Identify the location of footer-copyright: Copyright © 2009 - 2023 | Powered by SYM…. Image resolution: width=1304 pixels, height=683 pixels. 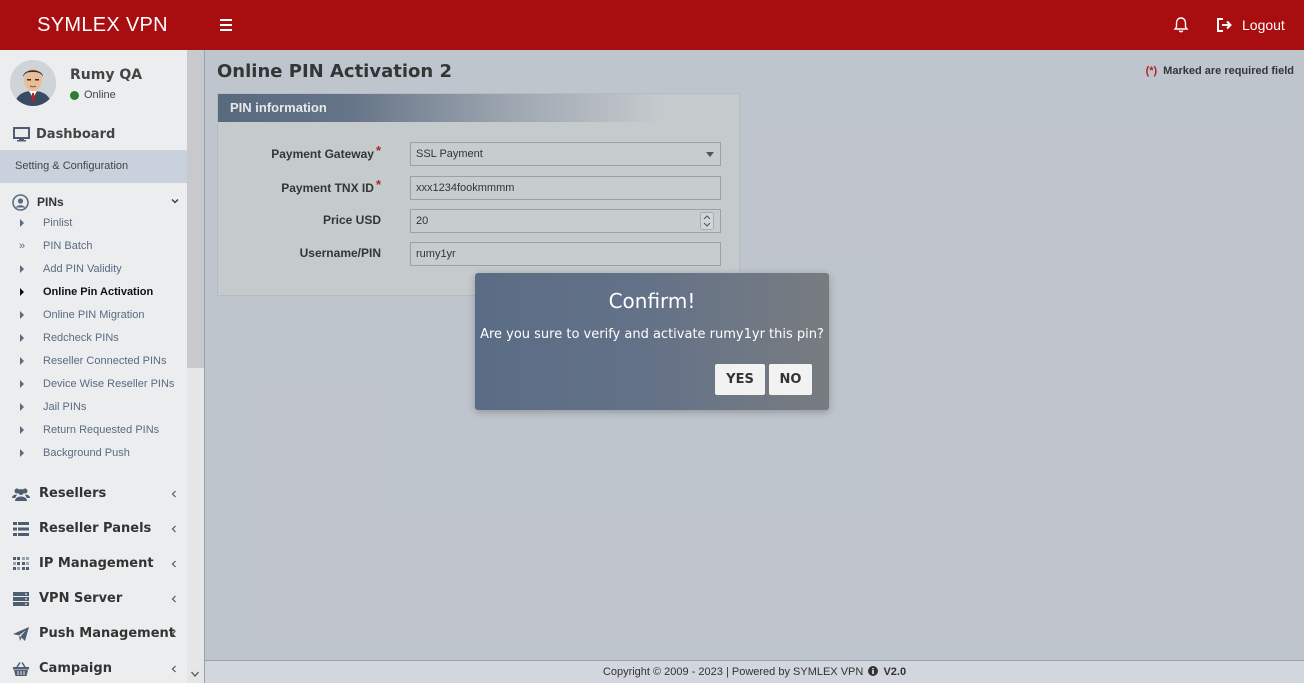
(733, 672).